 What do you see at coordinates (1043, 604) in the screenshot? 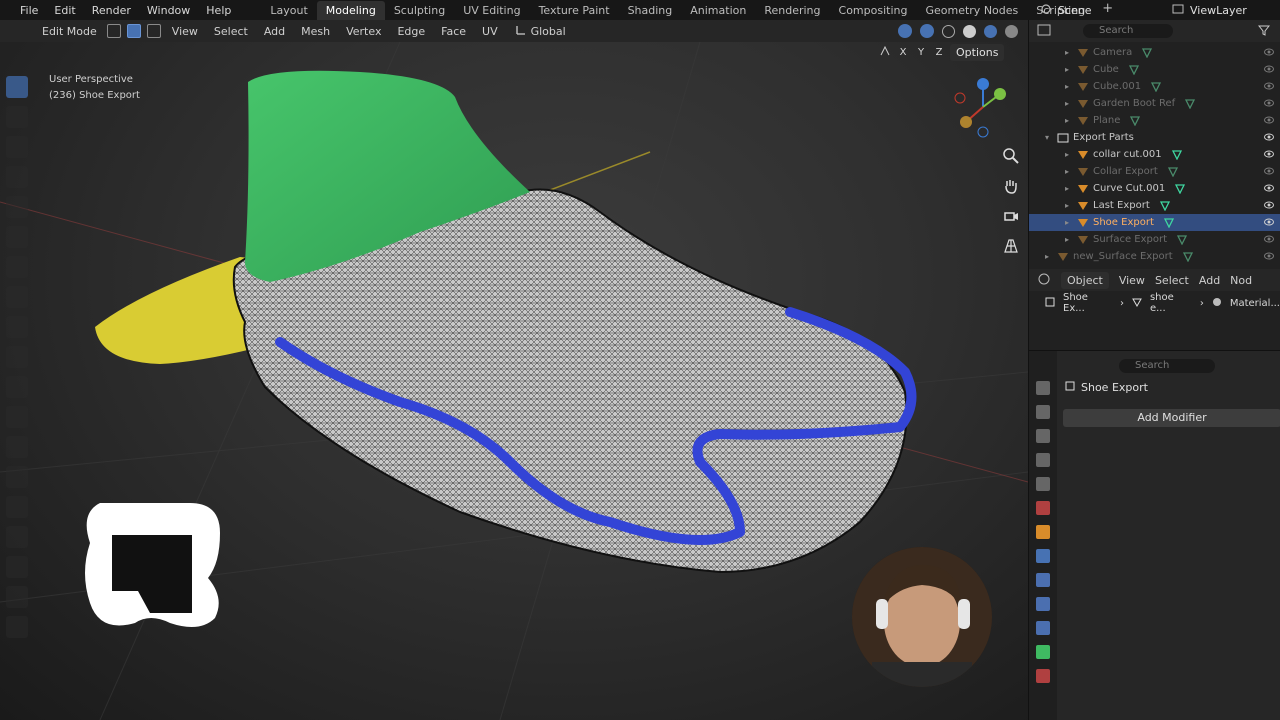
I see `physics-tab-icon` at bounding box center [1043, 604].